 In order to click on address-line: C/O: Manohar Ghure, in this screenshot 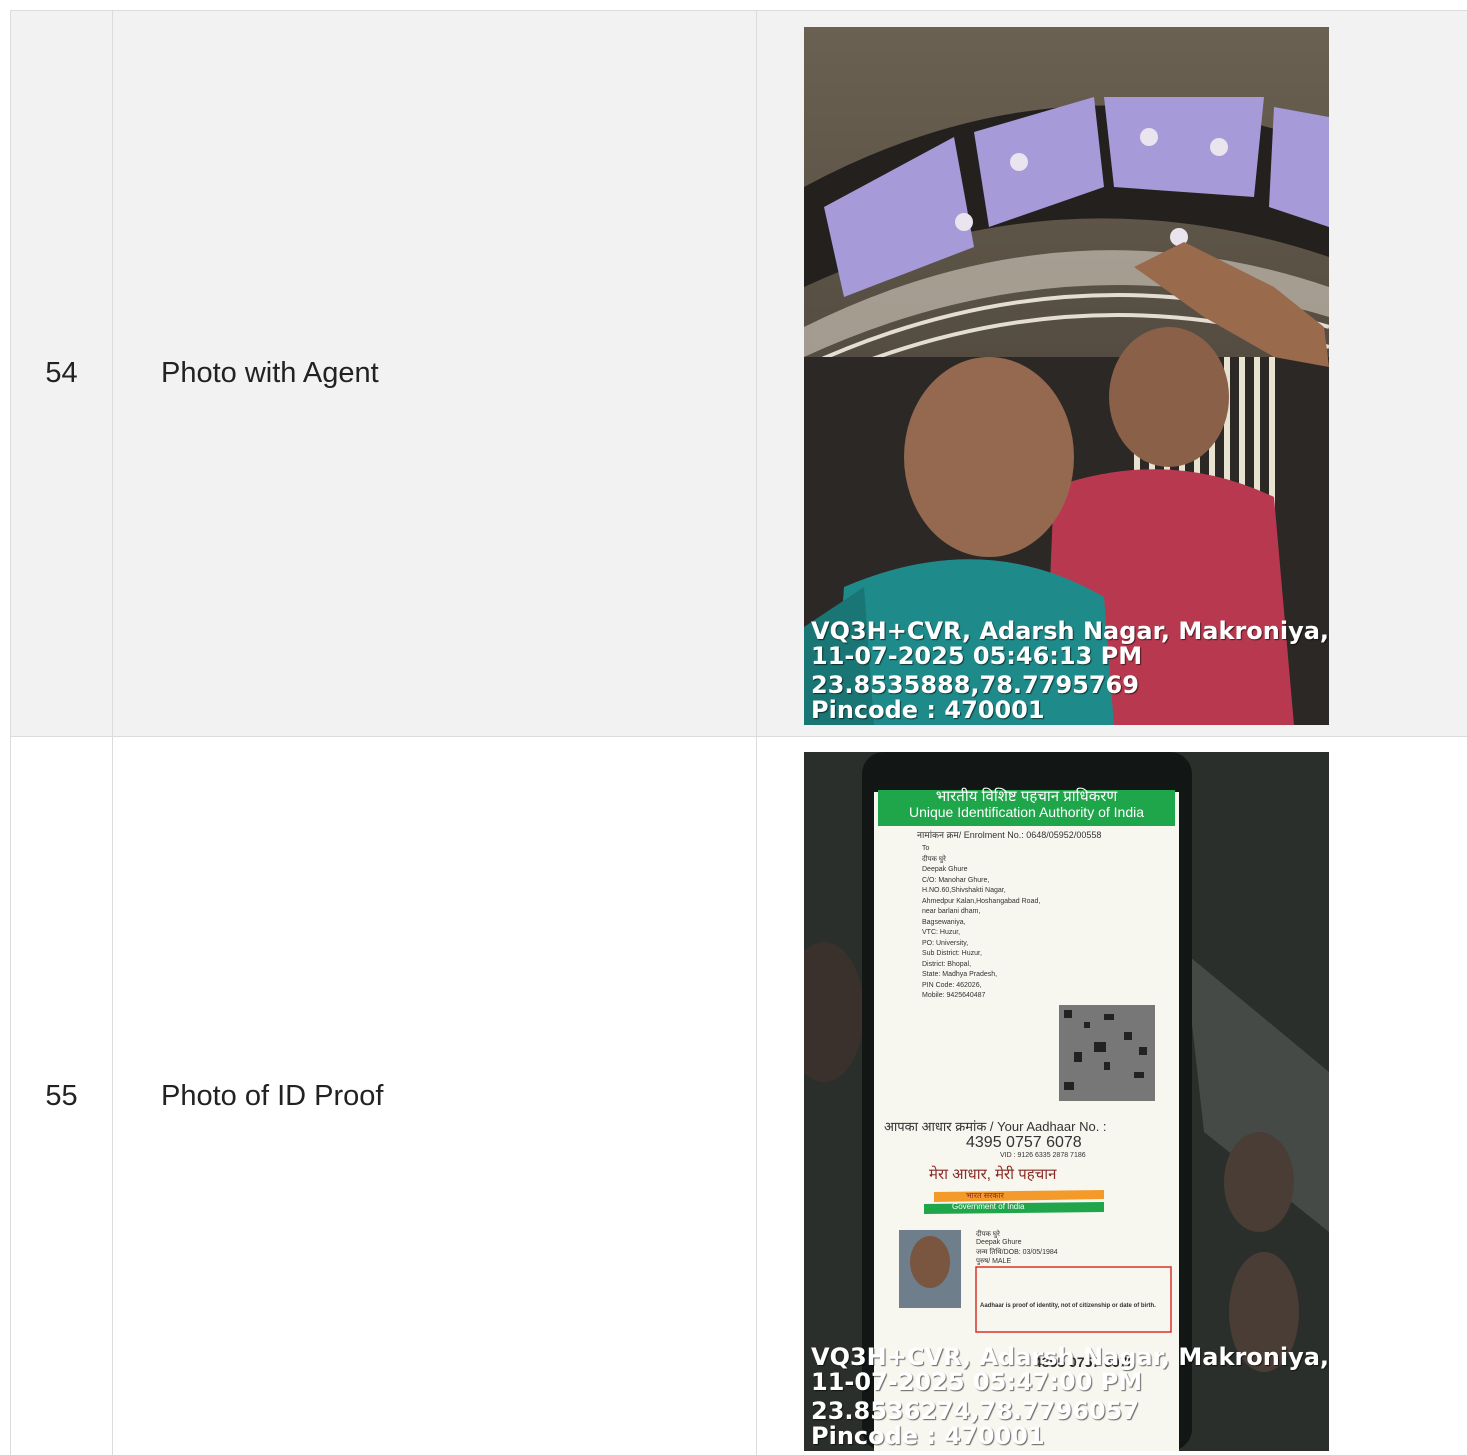, I will do `click(956, 880)`.